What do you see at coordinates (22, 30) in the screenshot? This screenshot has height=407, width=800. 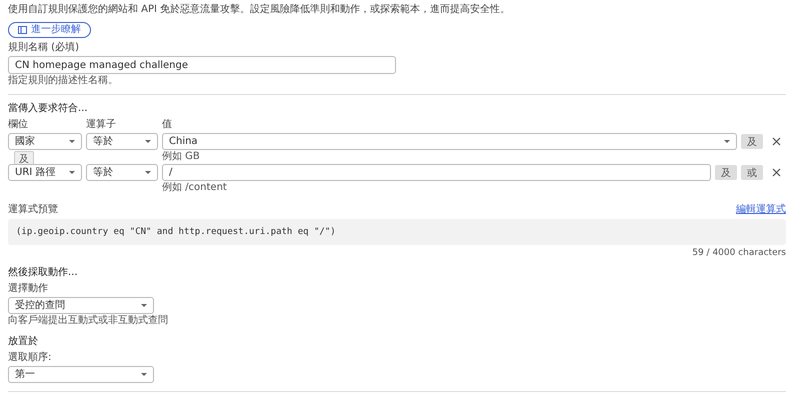 I see `book-icon` at bounding box center [22, 30].